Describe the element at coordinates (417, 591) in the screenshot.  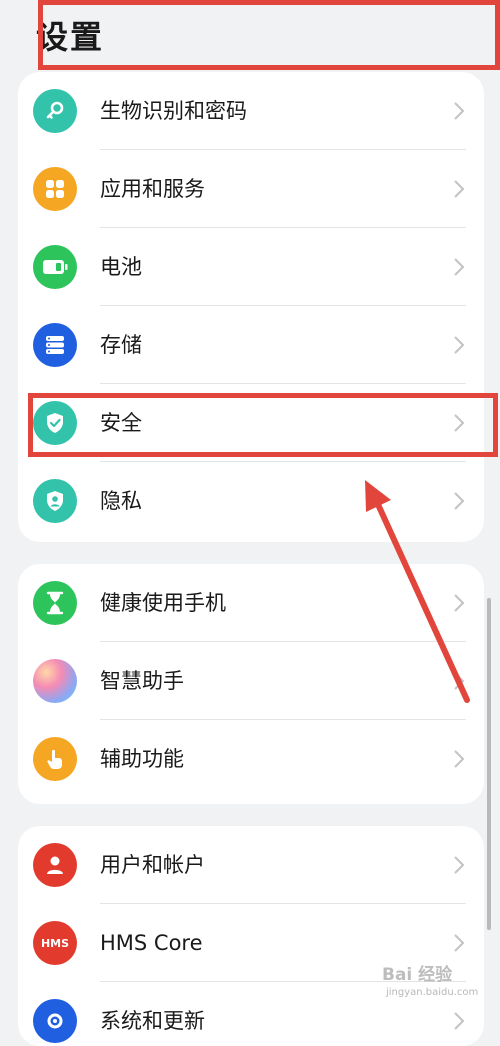
I see `annotation-arrow` at that location.